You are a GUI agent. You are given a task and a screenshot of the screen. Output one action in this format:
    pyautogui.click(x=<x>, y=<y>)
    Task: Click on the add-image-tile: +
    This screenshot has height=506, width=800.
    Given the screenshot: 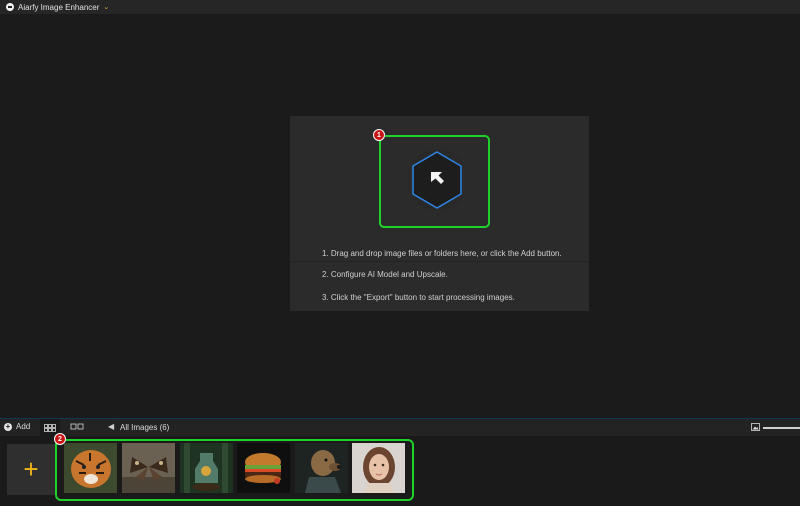 What is the action you would take?
    pyautogui.click(x=31, y=469)
    